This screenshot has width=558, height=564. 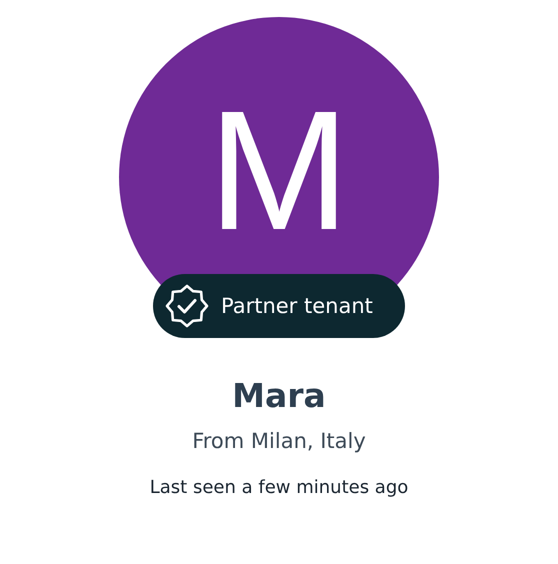 What do you see at coordinates (187, 306) in the screenshot?
I see `verified-icon` at bounding box center [187, 306].